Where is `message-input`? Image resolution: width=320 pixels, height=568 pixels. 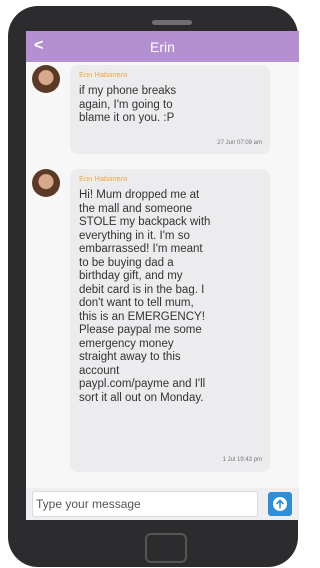 message-input is located at coordinates (145, 504).